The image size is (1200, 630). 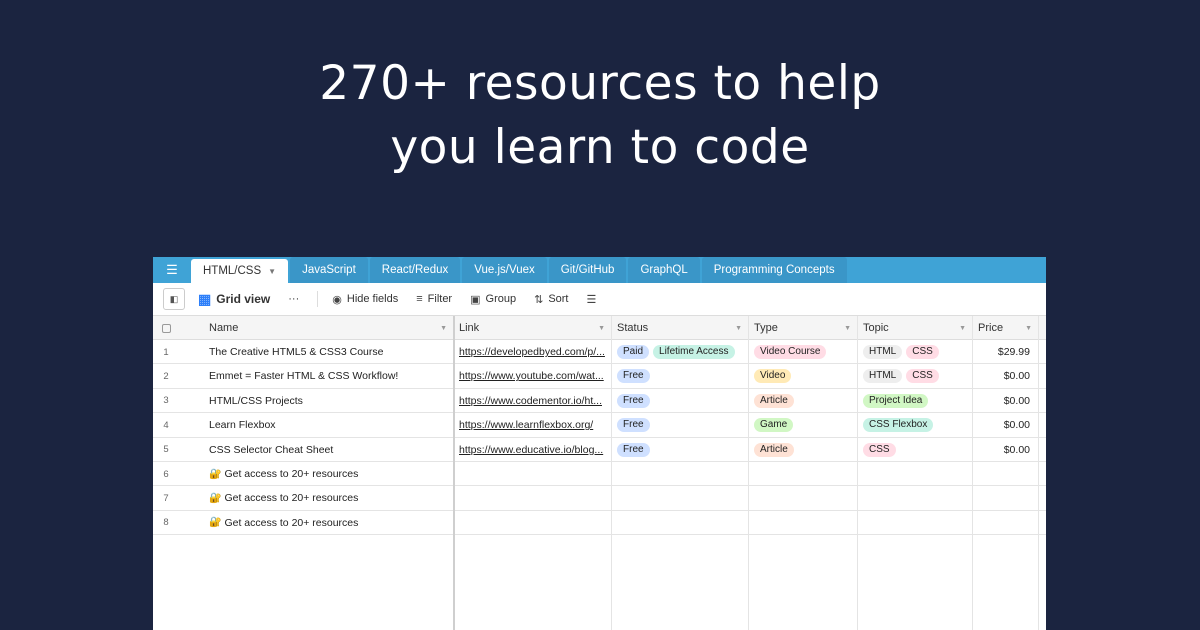 What do you see at coordinates (172, 270) in the screenshot?
I see `hamburger-menu-icon: ☰` at bounding box center [172, 270].